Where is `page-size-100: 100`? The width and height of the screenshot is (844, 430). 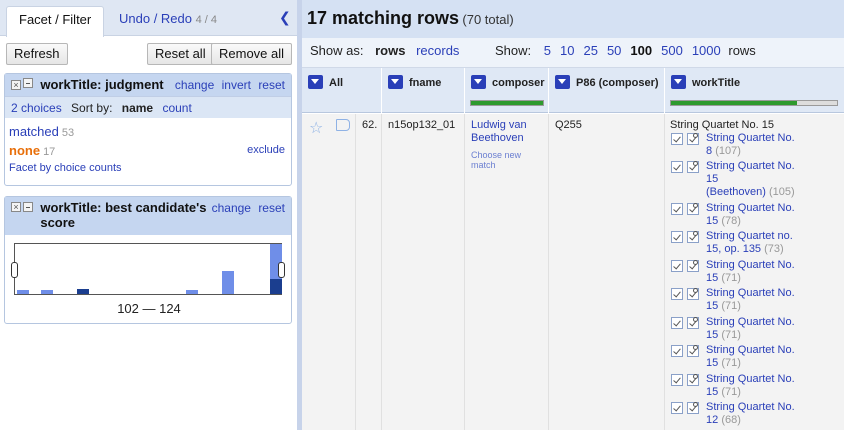 page-size-100: 100 is located at coordinates (641, 50).